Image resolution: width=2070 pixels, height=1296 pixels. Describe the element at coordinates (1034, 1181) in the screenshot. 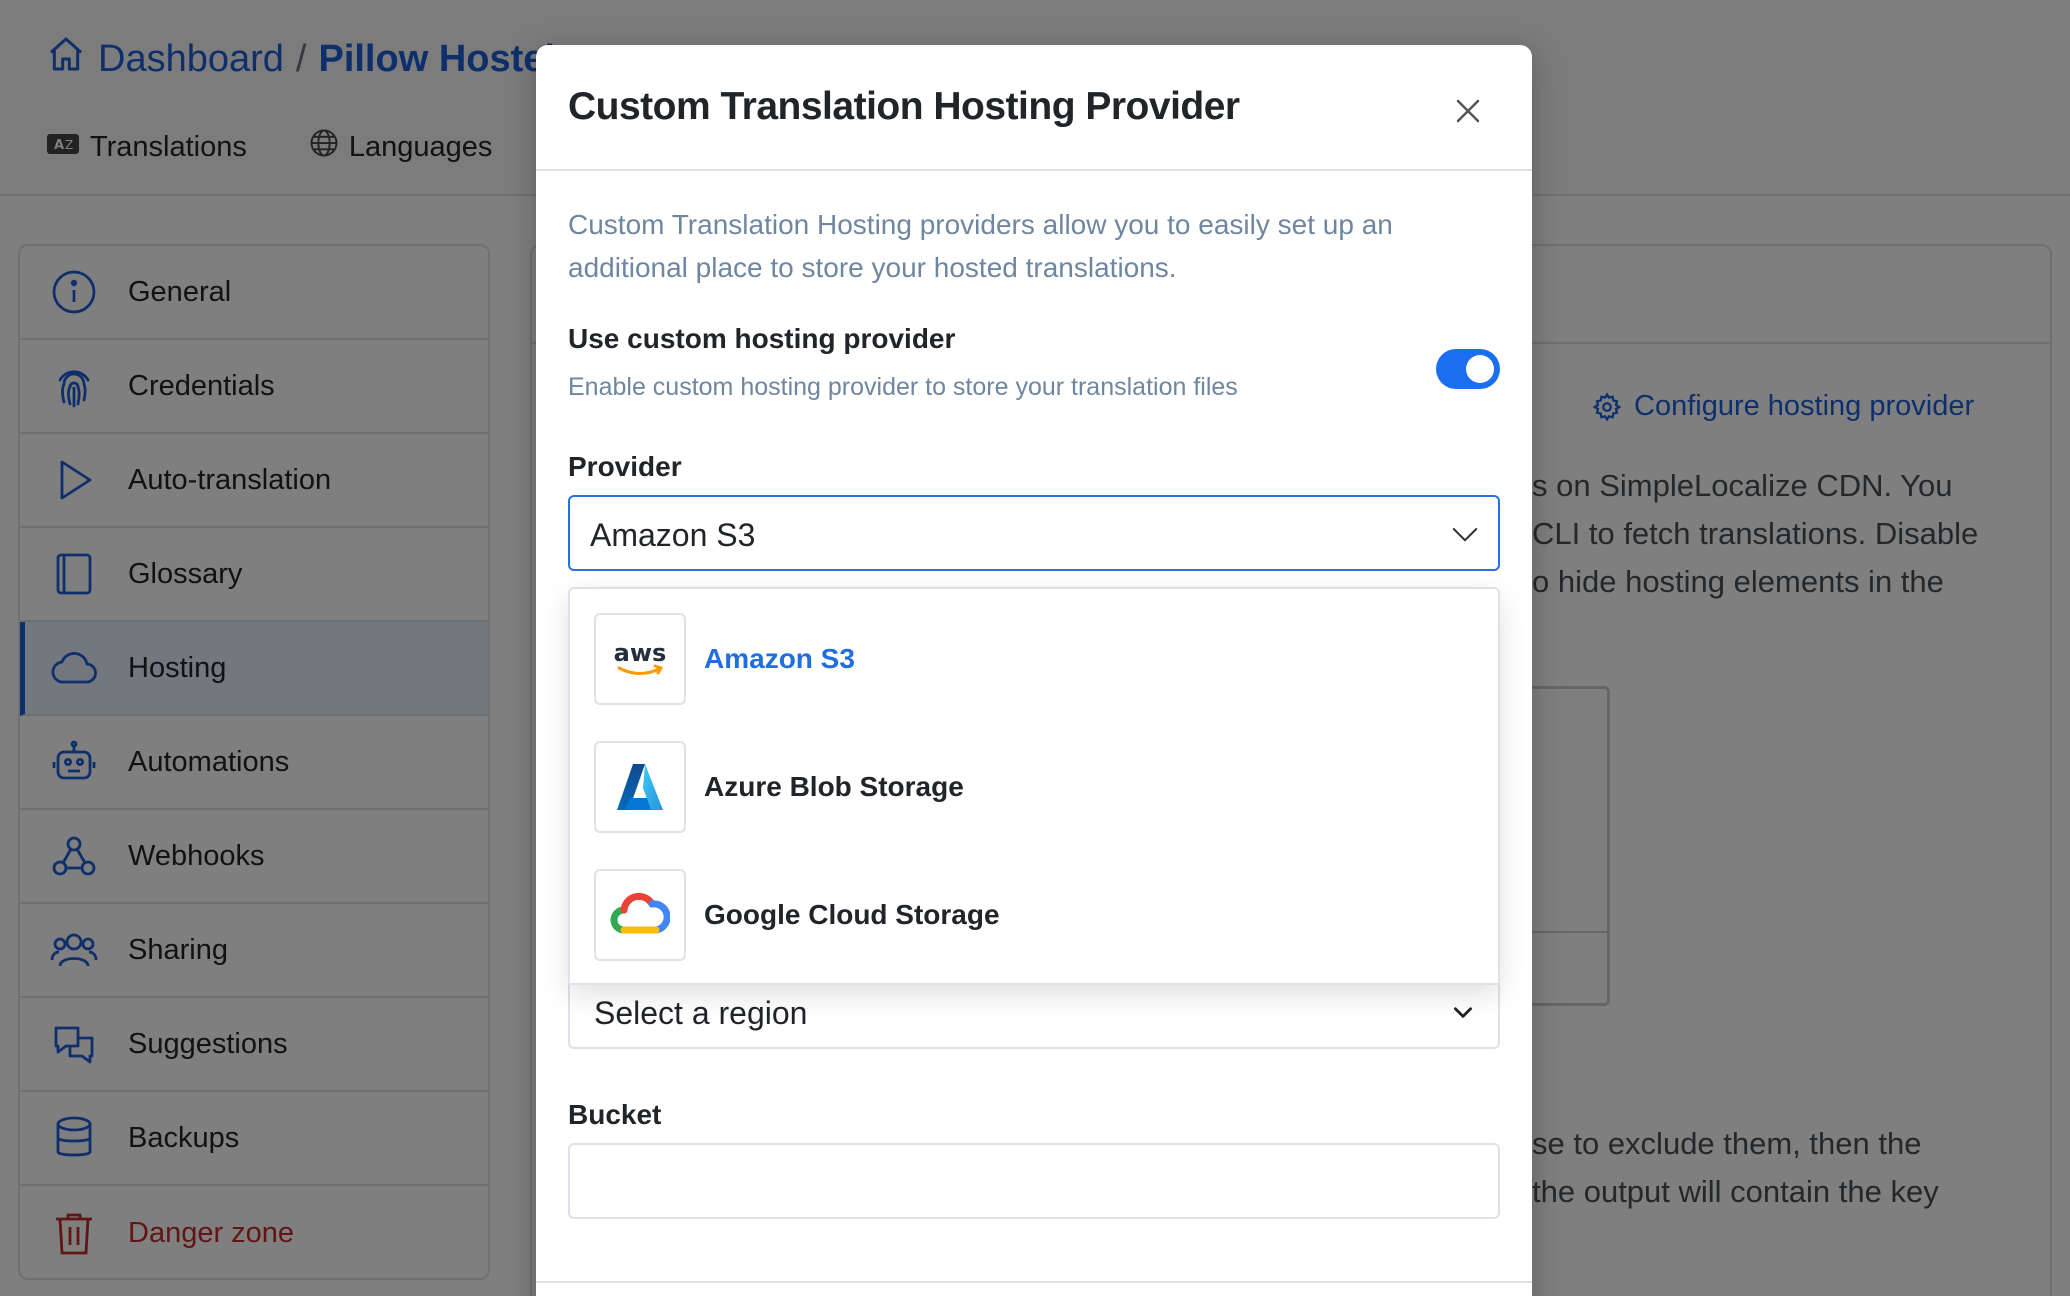

I see `bucket-input` at that location.